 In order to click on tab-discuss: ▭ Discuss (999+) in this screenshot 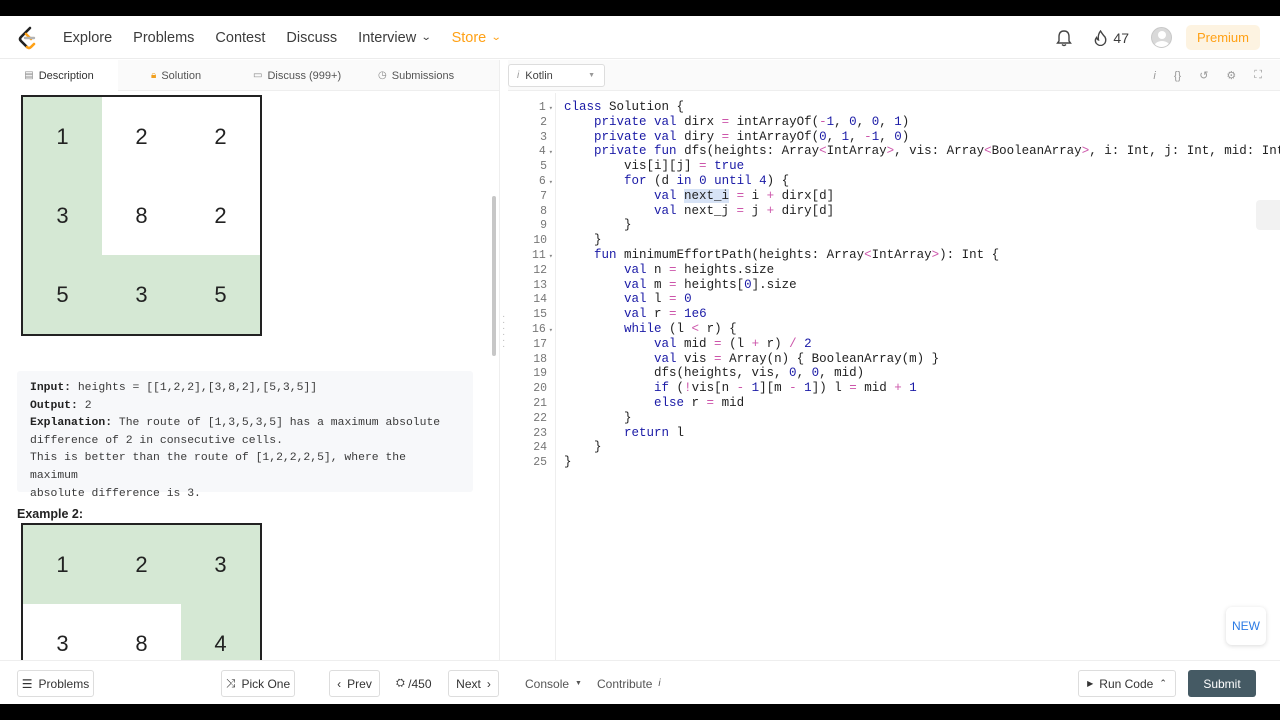, I will do `click(297, 75)`.